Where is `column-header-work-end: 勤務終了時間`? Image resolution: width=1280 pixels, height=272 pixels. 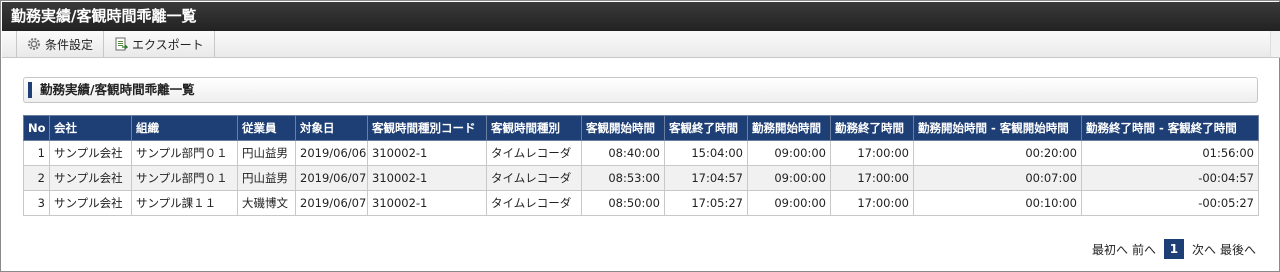
column-header-work-end: 勤務終了時間 is located at coordinates (872, 128).